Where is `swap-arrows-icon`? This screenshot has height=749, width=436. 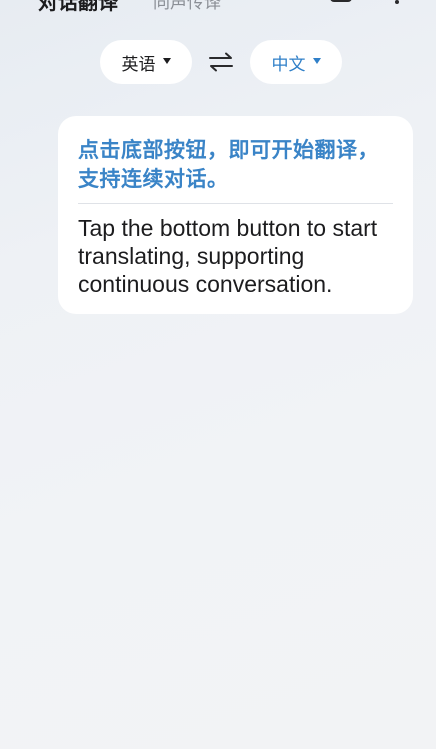 swap-arrows-icon is located at coordinates (221, 62).